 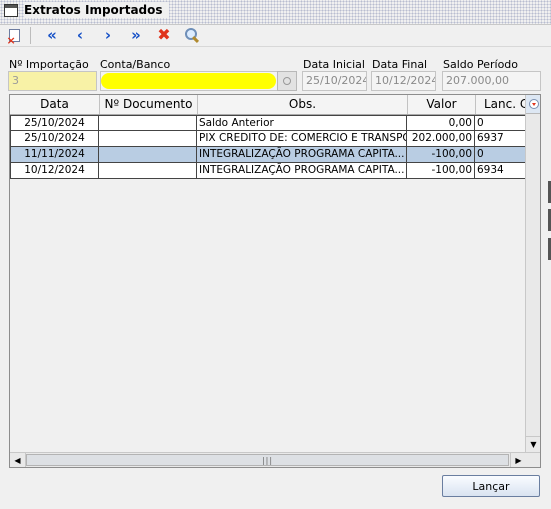 I want to click on grip-icon: |||, so click(x=267, y=460).